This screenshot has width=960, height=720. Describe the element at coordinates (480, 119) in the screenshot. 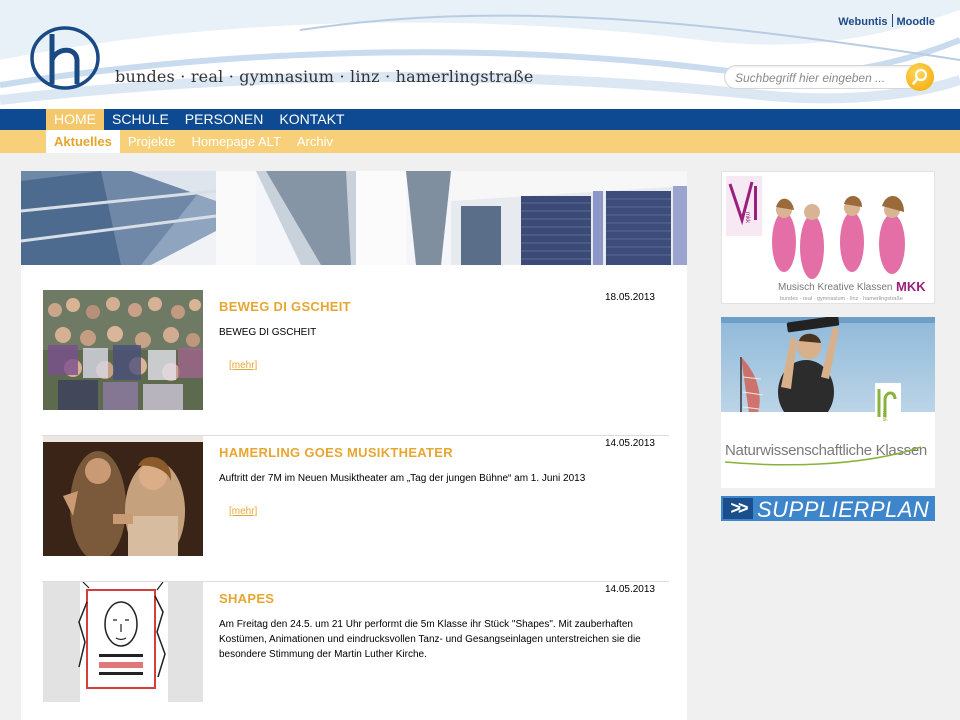

I see `main-navigation: HOME SCHULE PERSONEN KONTAKT` at that location.